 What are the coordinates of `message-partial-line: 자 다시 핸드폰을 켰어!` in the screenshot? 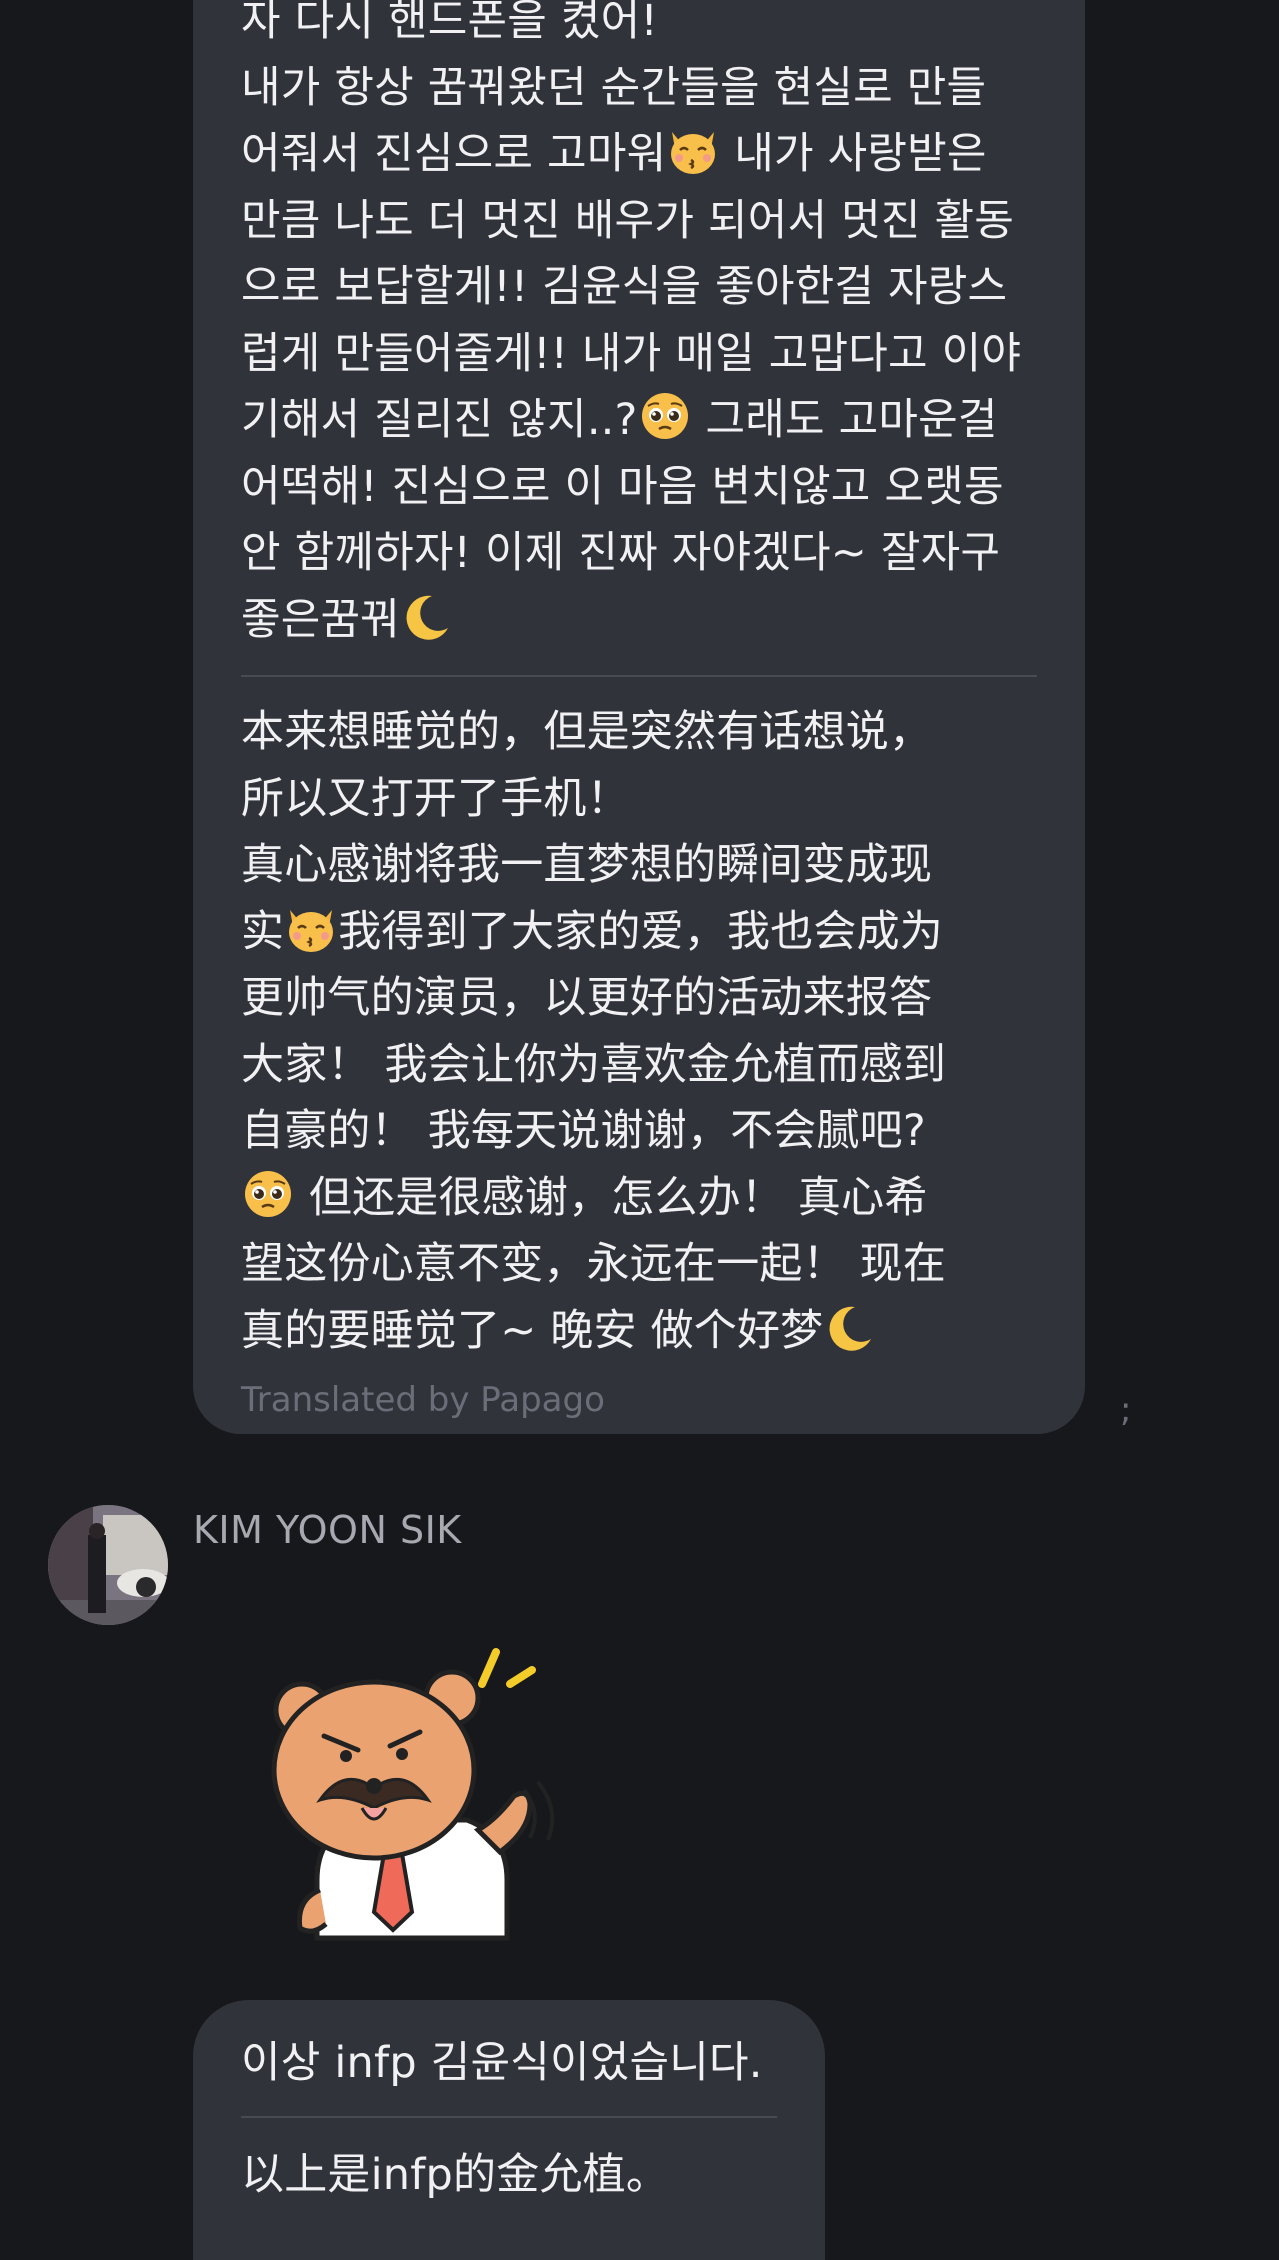 It's located at (449, 23).